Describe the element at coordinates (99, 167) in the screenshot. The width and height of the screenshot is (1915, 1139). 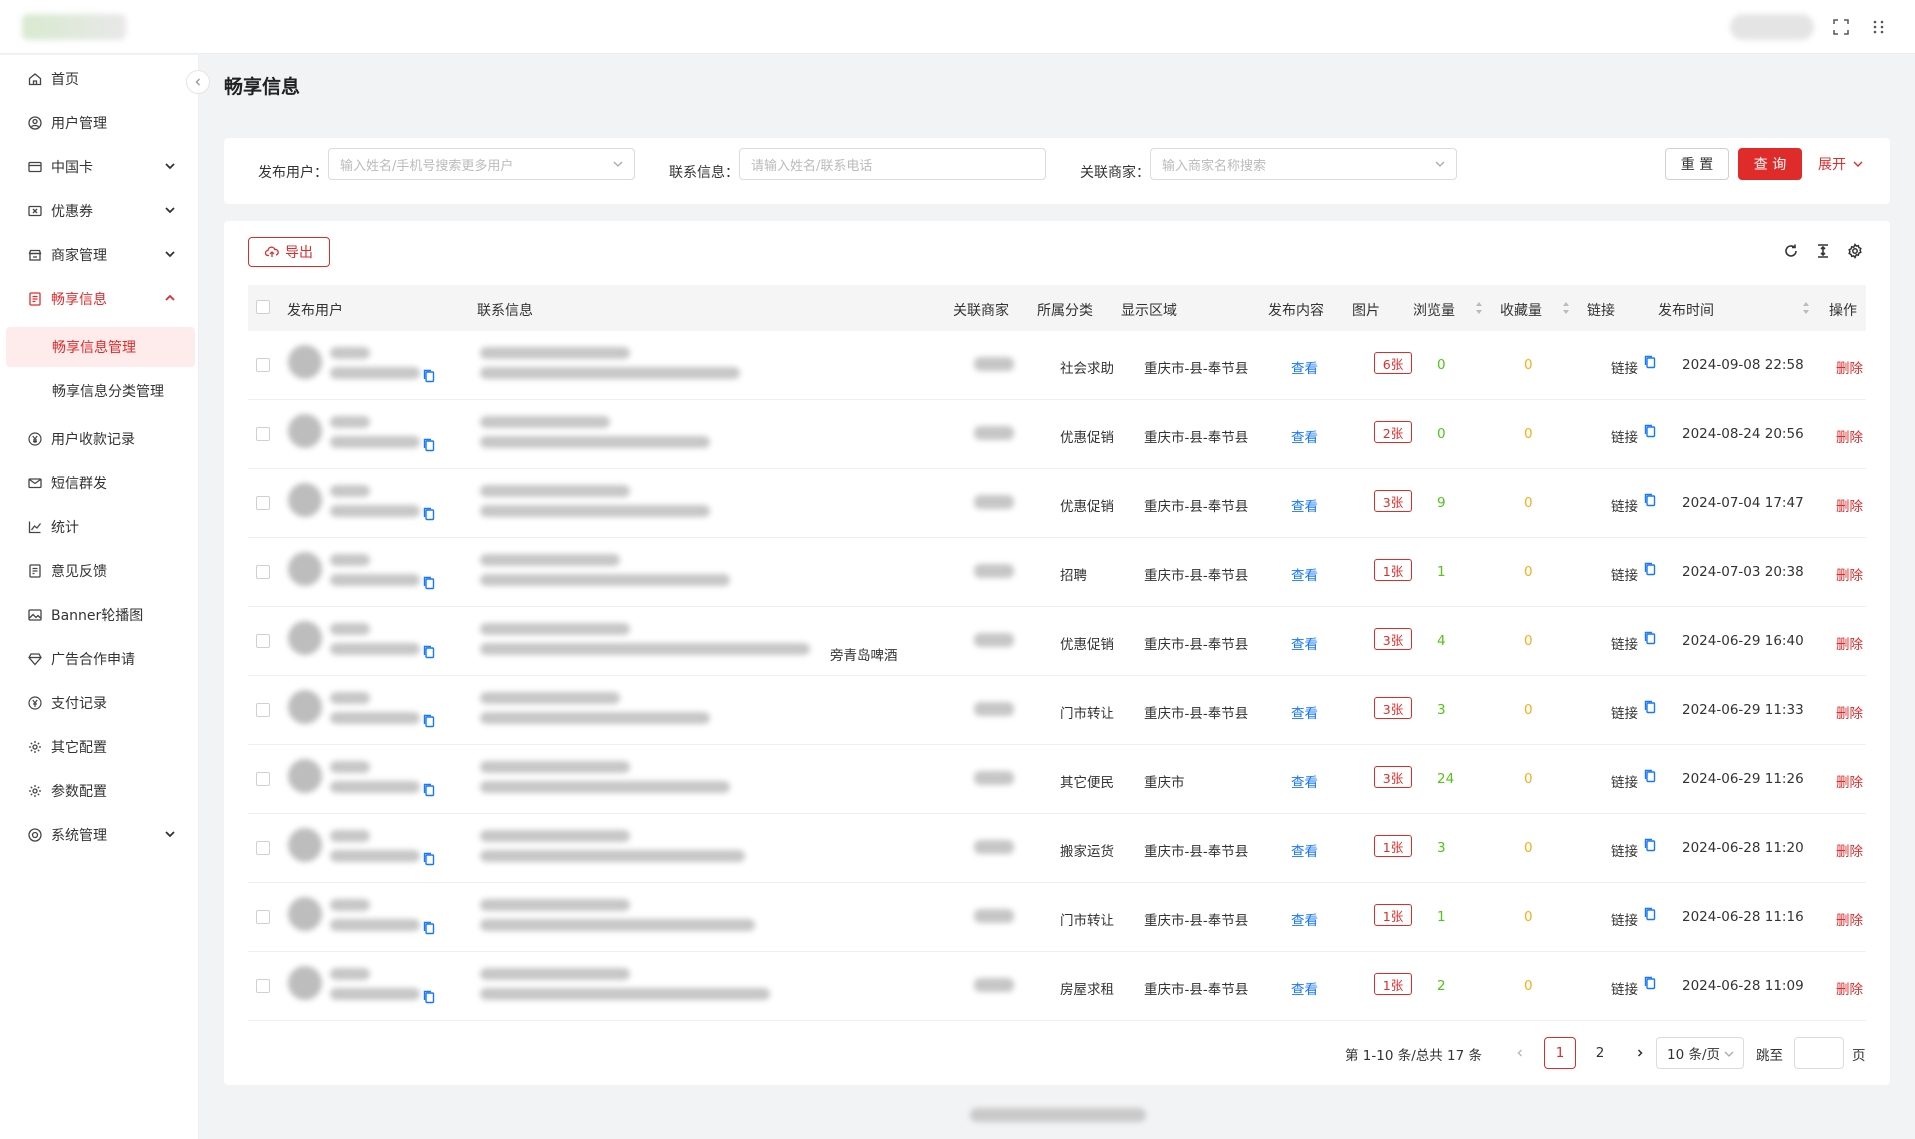
I see `sidebar-item-china-card: 中国卡` at that location.